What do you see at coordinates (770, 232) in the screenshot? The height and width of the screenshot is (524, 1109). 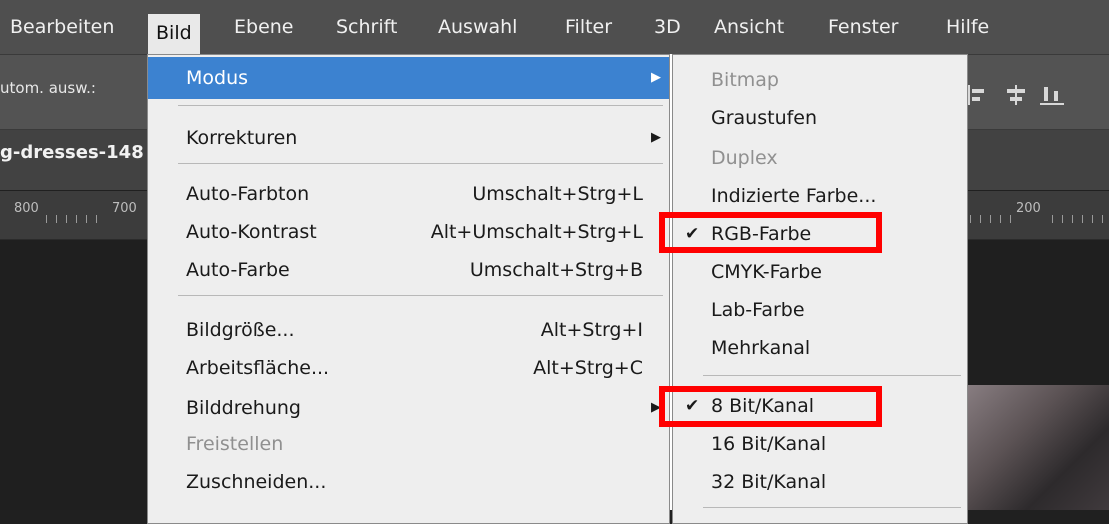 I see `annotation-box-rgb-farbe` at bounding box center [770, 232].